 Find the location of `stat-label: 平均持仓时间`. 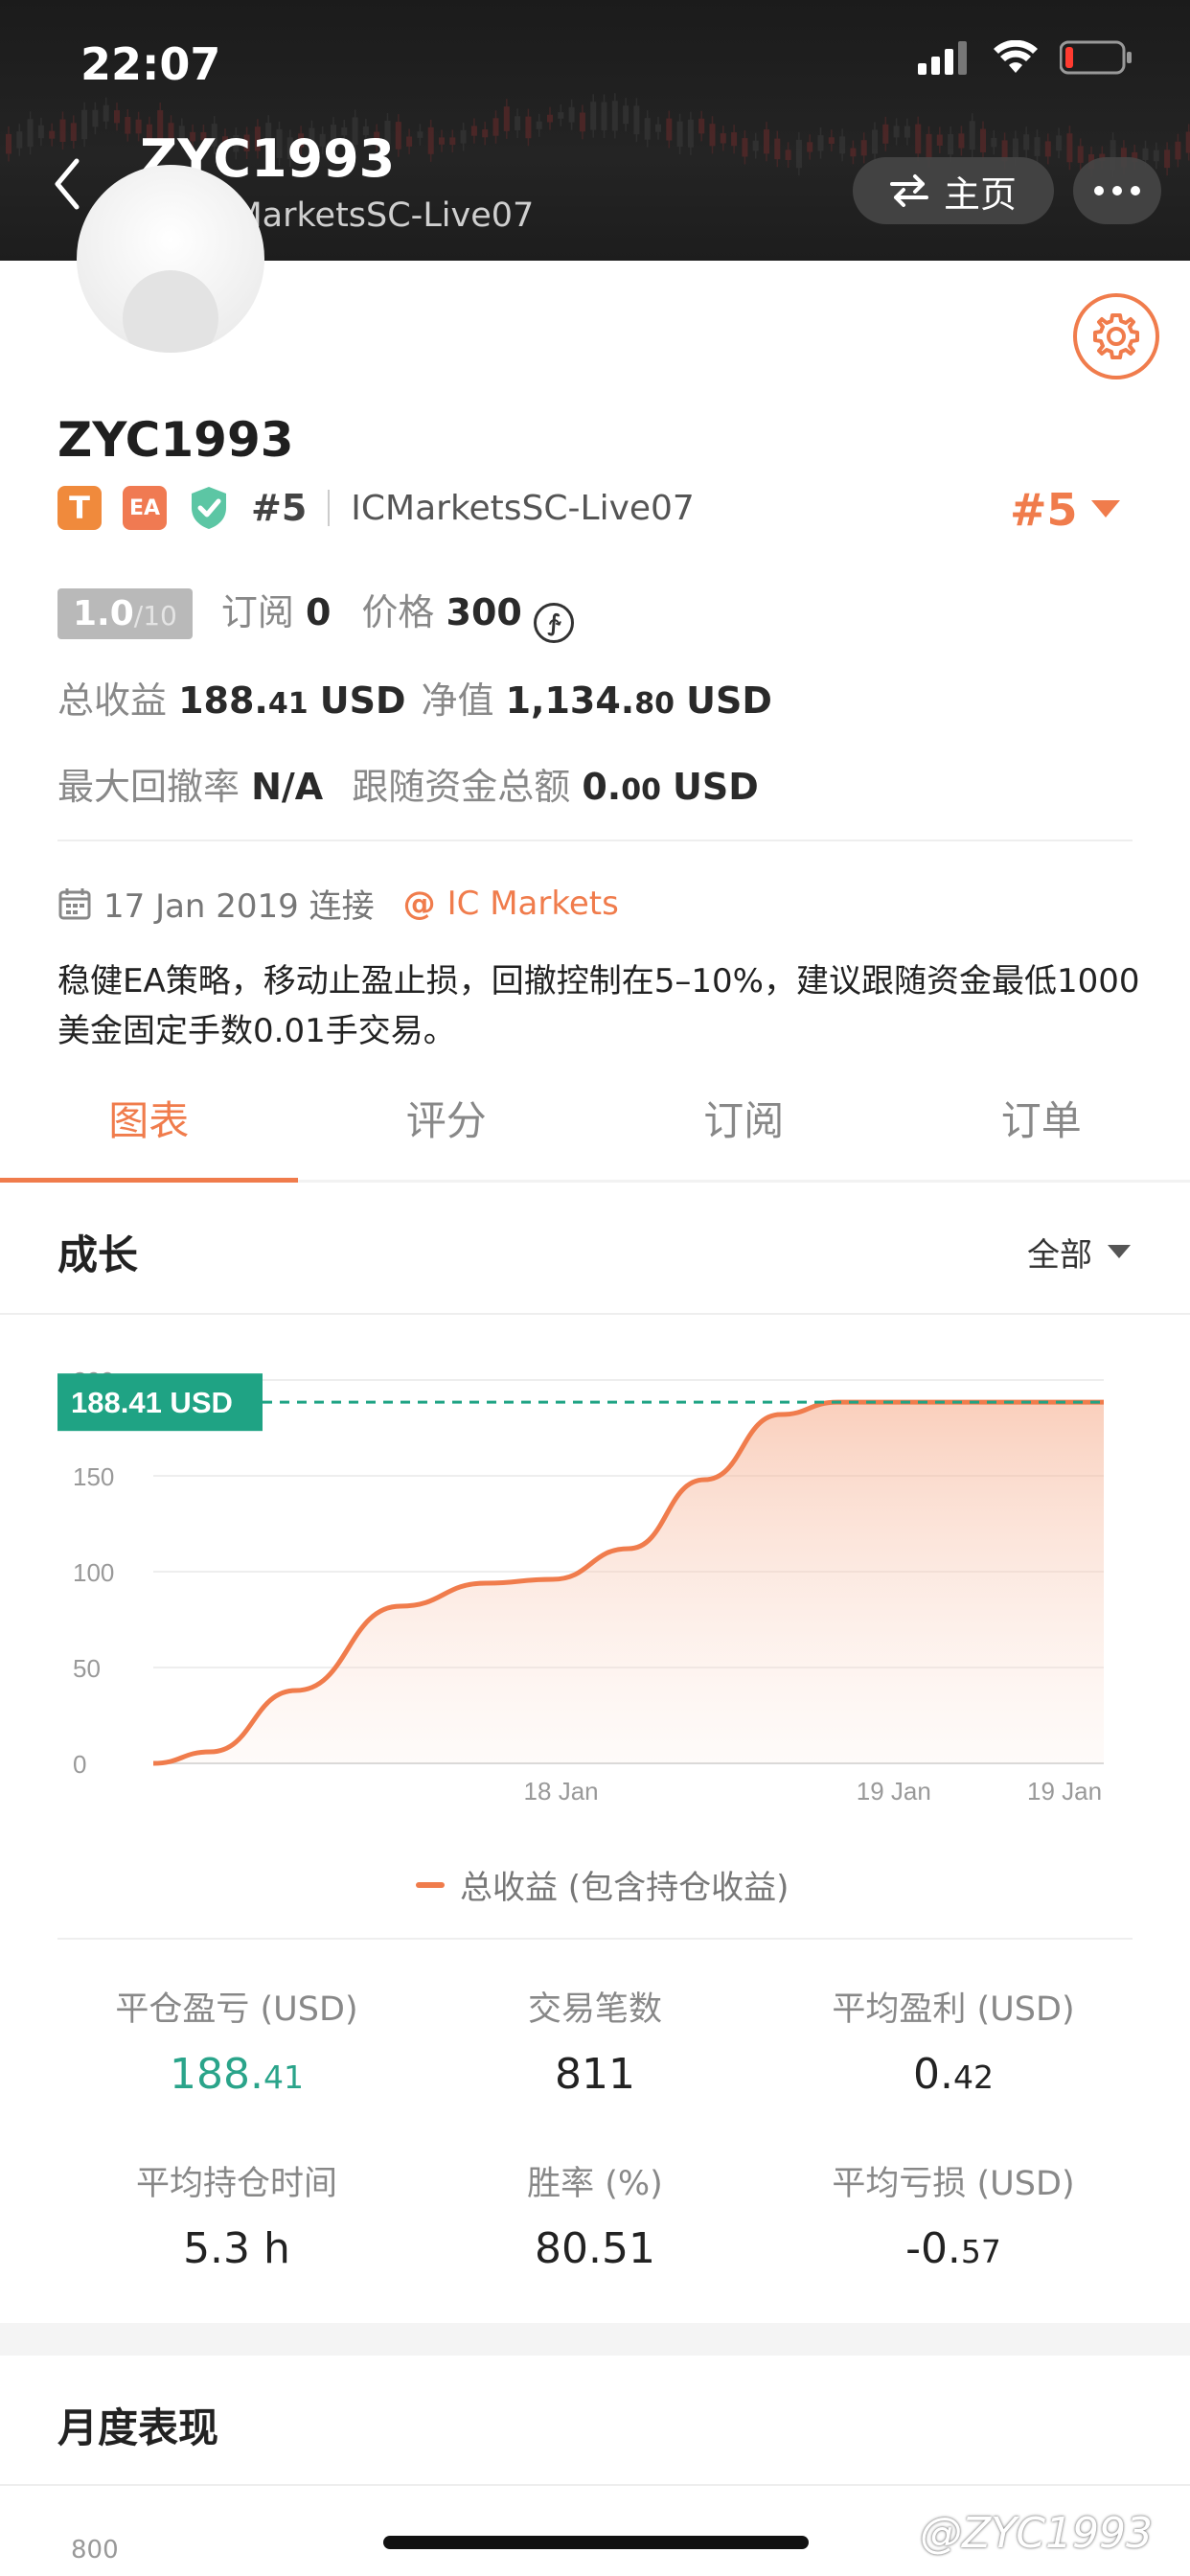

stat-label: 平均持仓时间 is located at coordinates (236, 2184).